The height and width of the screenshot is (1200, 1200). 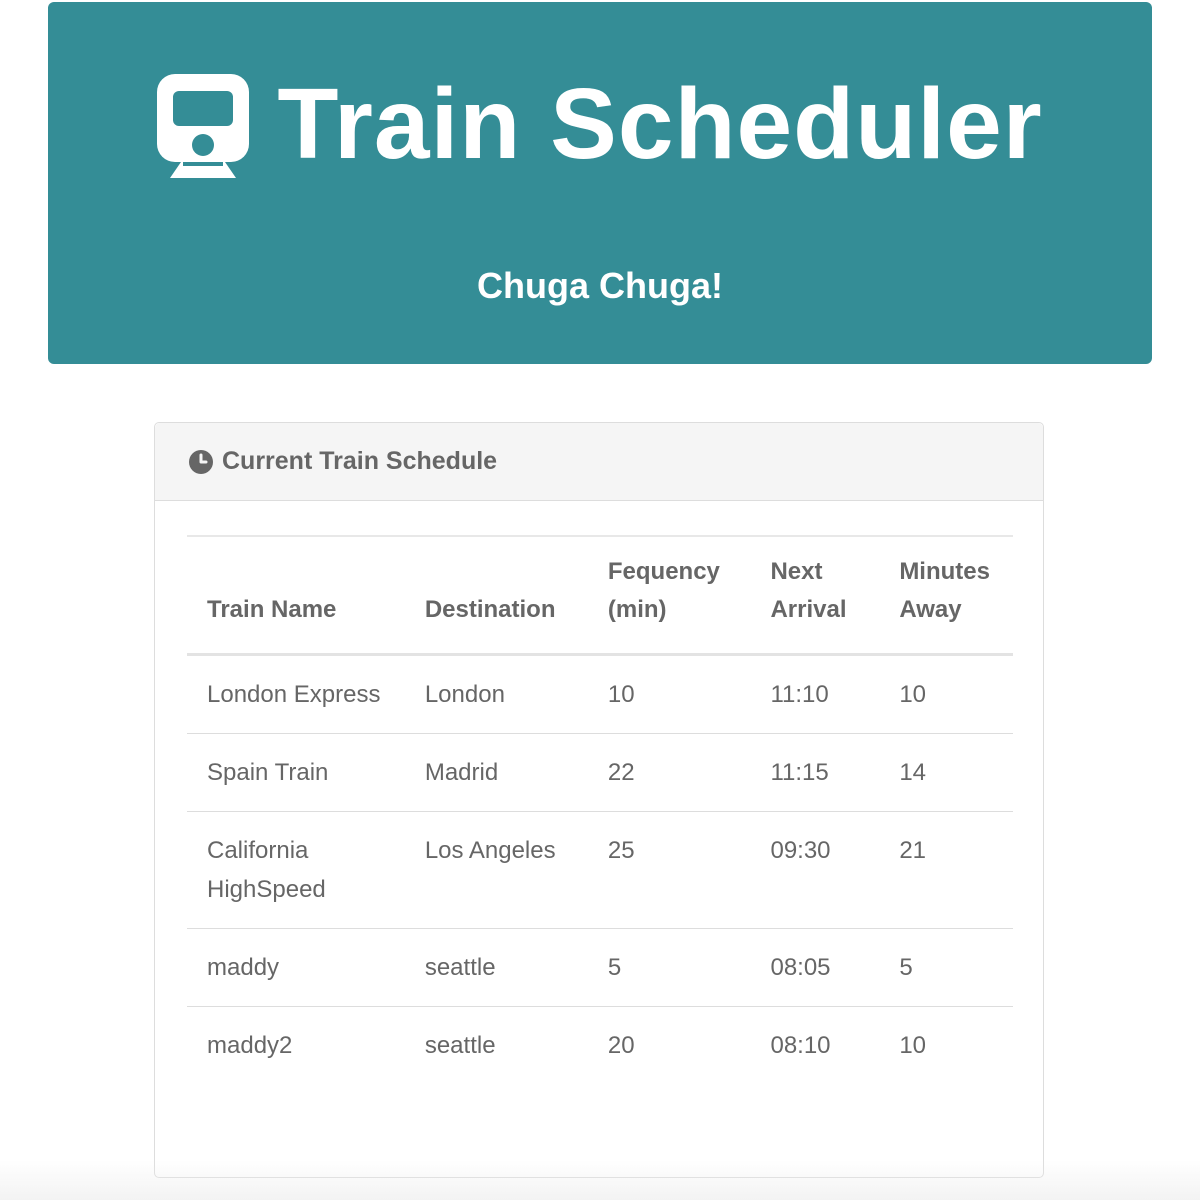 What do you see at coordinates (800, 1045) in the screenshot?
I see `cell-next-arrival: 08:10` at bounding box center [800, 1045].